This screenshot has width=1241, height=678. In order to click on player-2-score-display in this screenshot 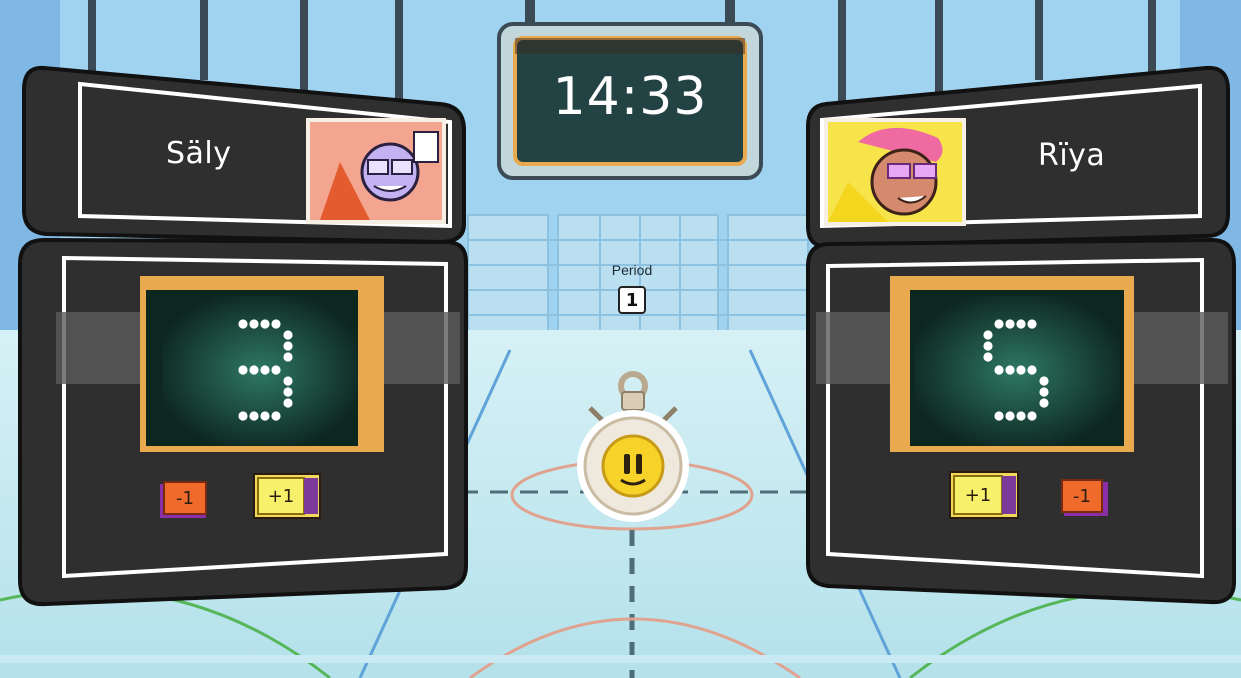, I will do `click(1017, 371)`.